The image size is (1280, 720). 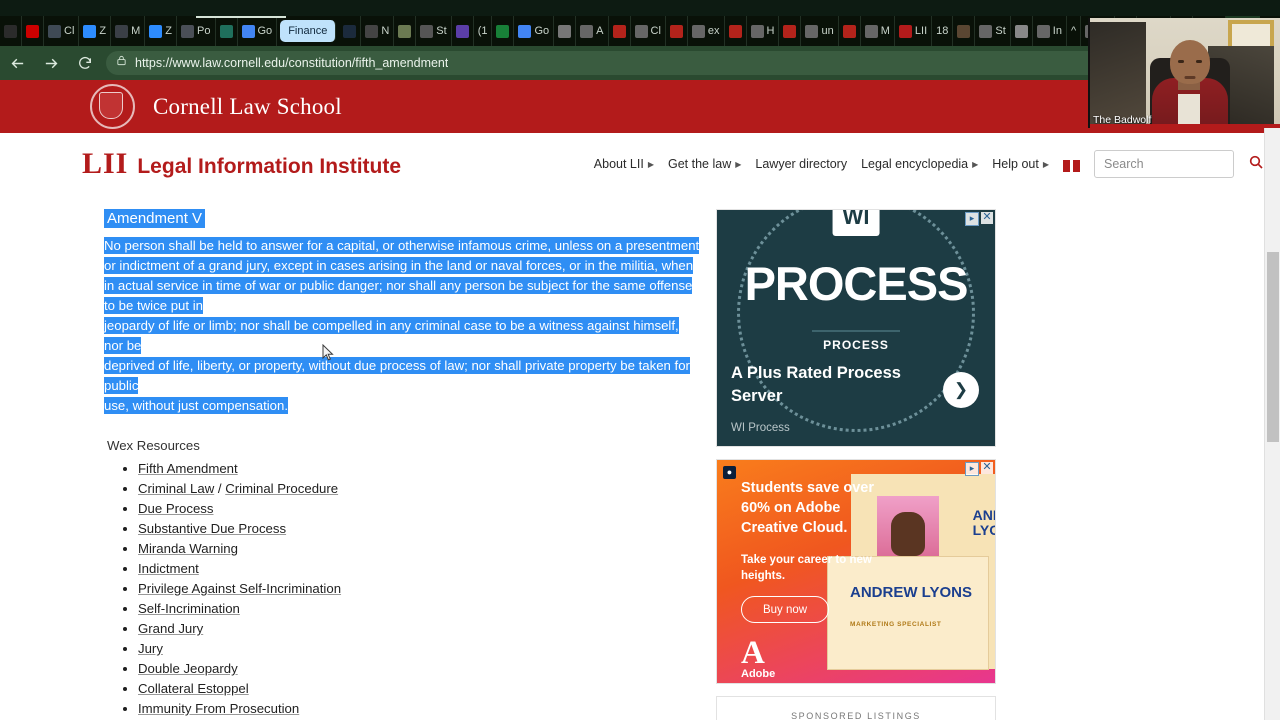 What do you see at coordinates (650, 164) in the screenshot?
I see `chevron-right-icon: ▶` at bounding box center [650, 164].